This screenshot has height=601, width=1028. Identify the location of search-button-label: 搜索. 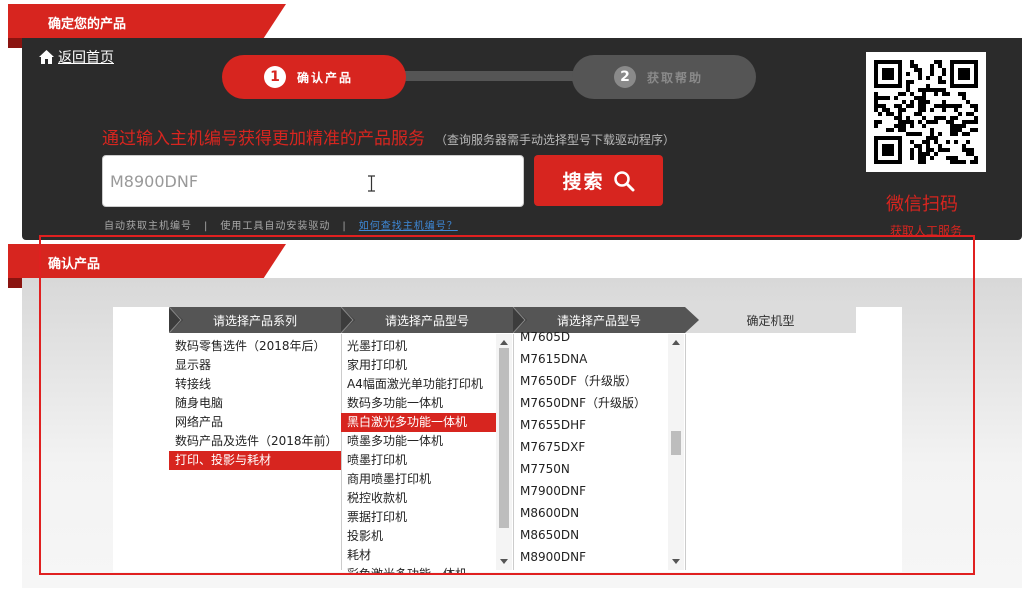
(583, 182).